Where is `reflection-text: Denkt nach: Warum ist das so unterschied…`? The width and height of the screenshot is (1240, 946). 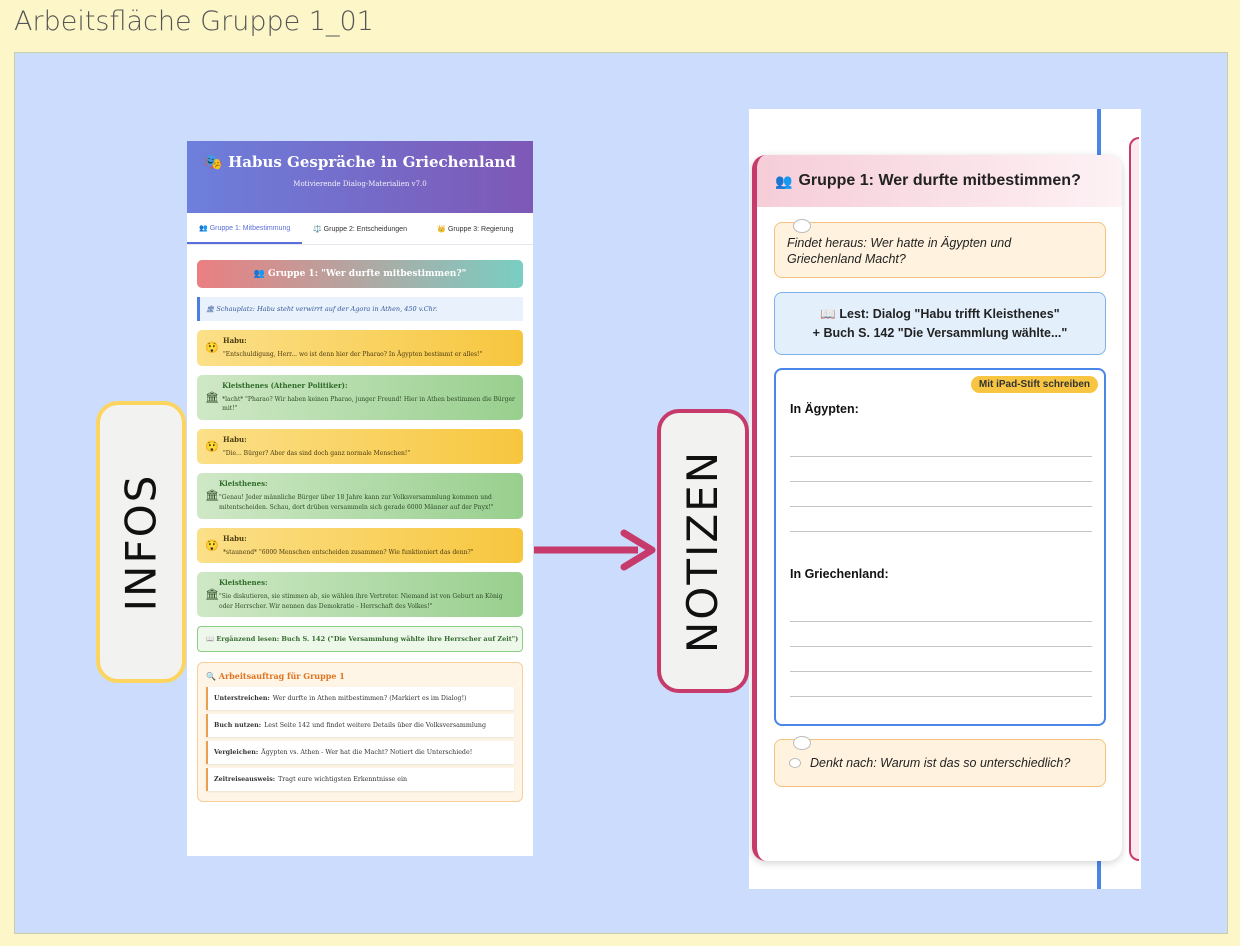 reflection-text: Denkt nach: Warum ist das so unterschied… is located at coordinates (940, 763).